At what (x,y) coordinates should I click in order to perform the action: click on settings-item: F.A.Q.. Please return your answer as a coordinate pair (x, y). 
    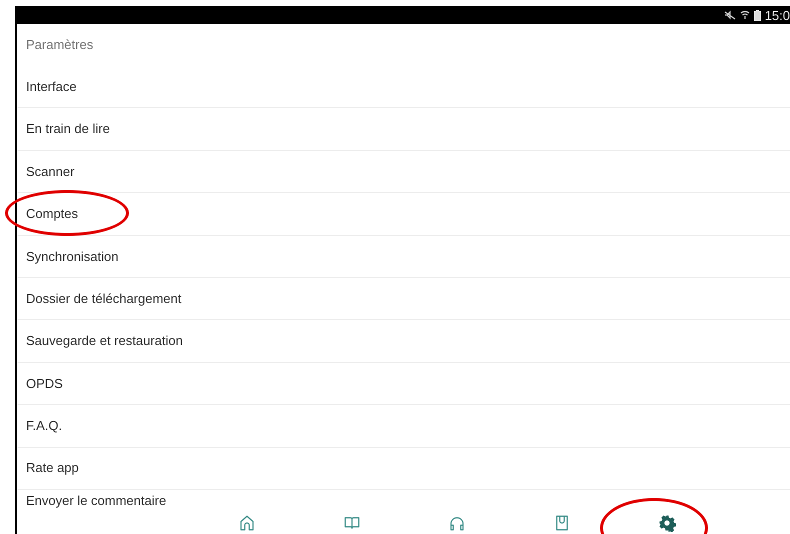
    Looking at the image, I should click on (403, 426).